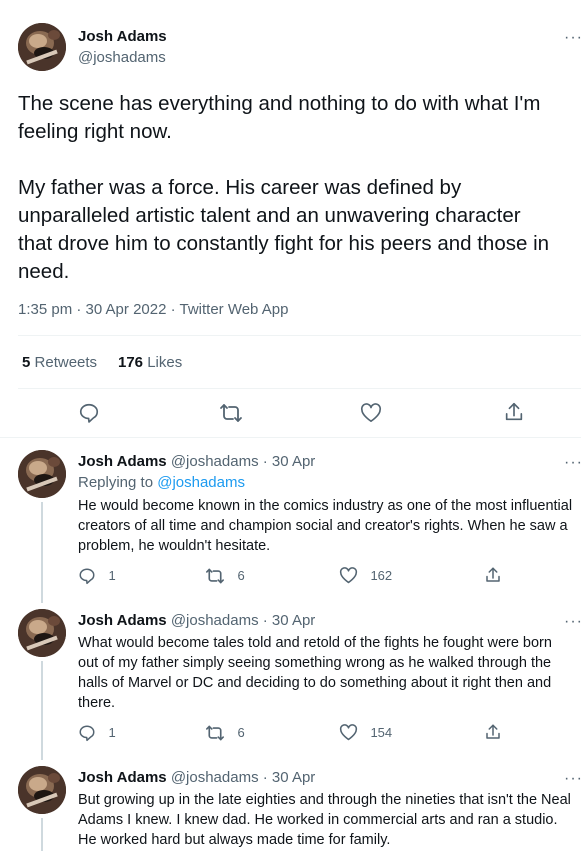 This screenshot has width=581, height=851. I want to click on tweet-timestamp: 1:35 pm · 30 Apr 2022 · Twitter Web App, so click(153, 309).